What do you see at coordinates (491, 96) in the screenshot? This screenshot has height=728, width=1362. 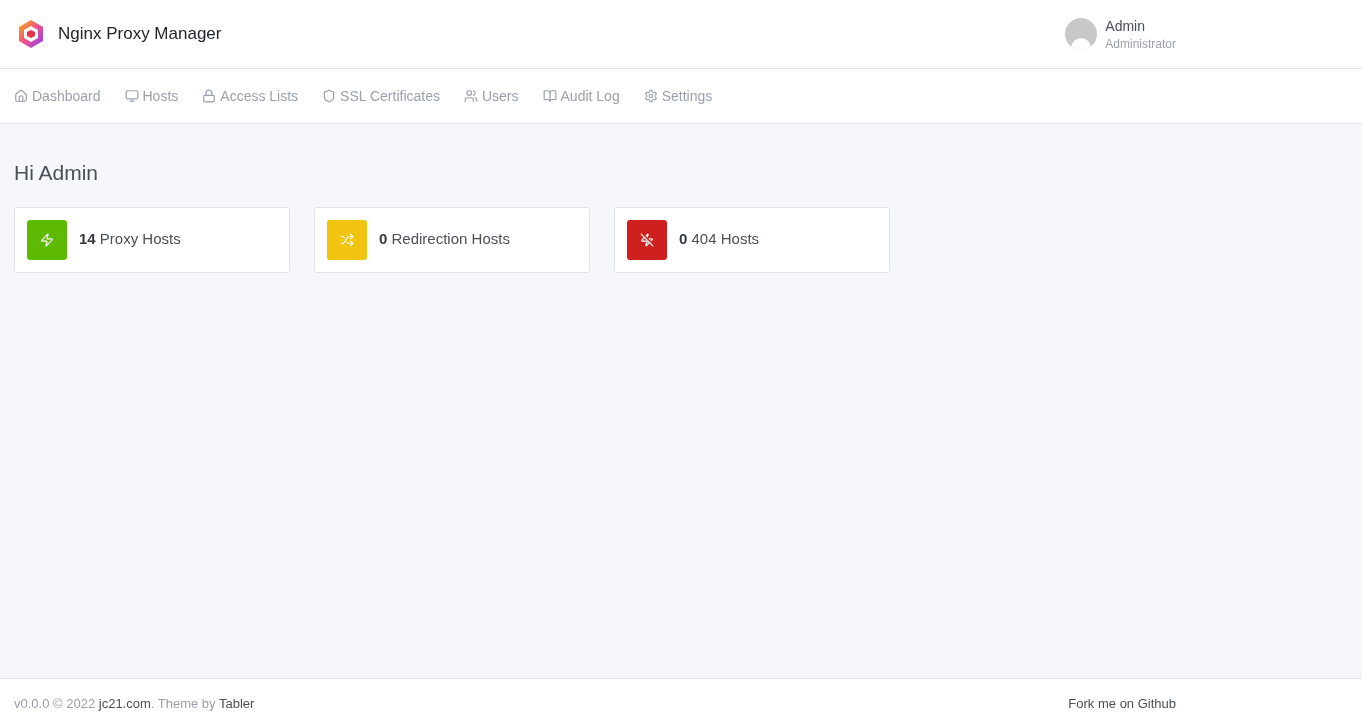 I see `nav-link: Users` at bounding box center [491, 96].